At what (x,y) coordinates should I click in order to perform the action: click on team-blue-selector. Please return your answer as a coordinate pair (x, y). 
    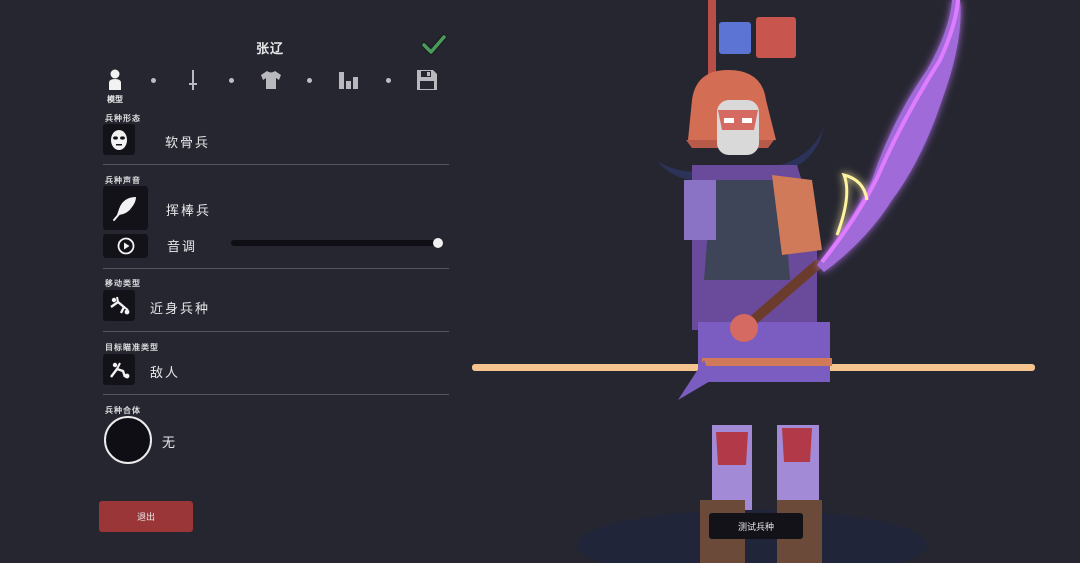
    Looking at the image, I should click on (735, 38).